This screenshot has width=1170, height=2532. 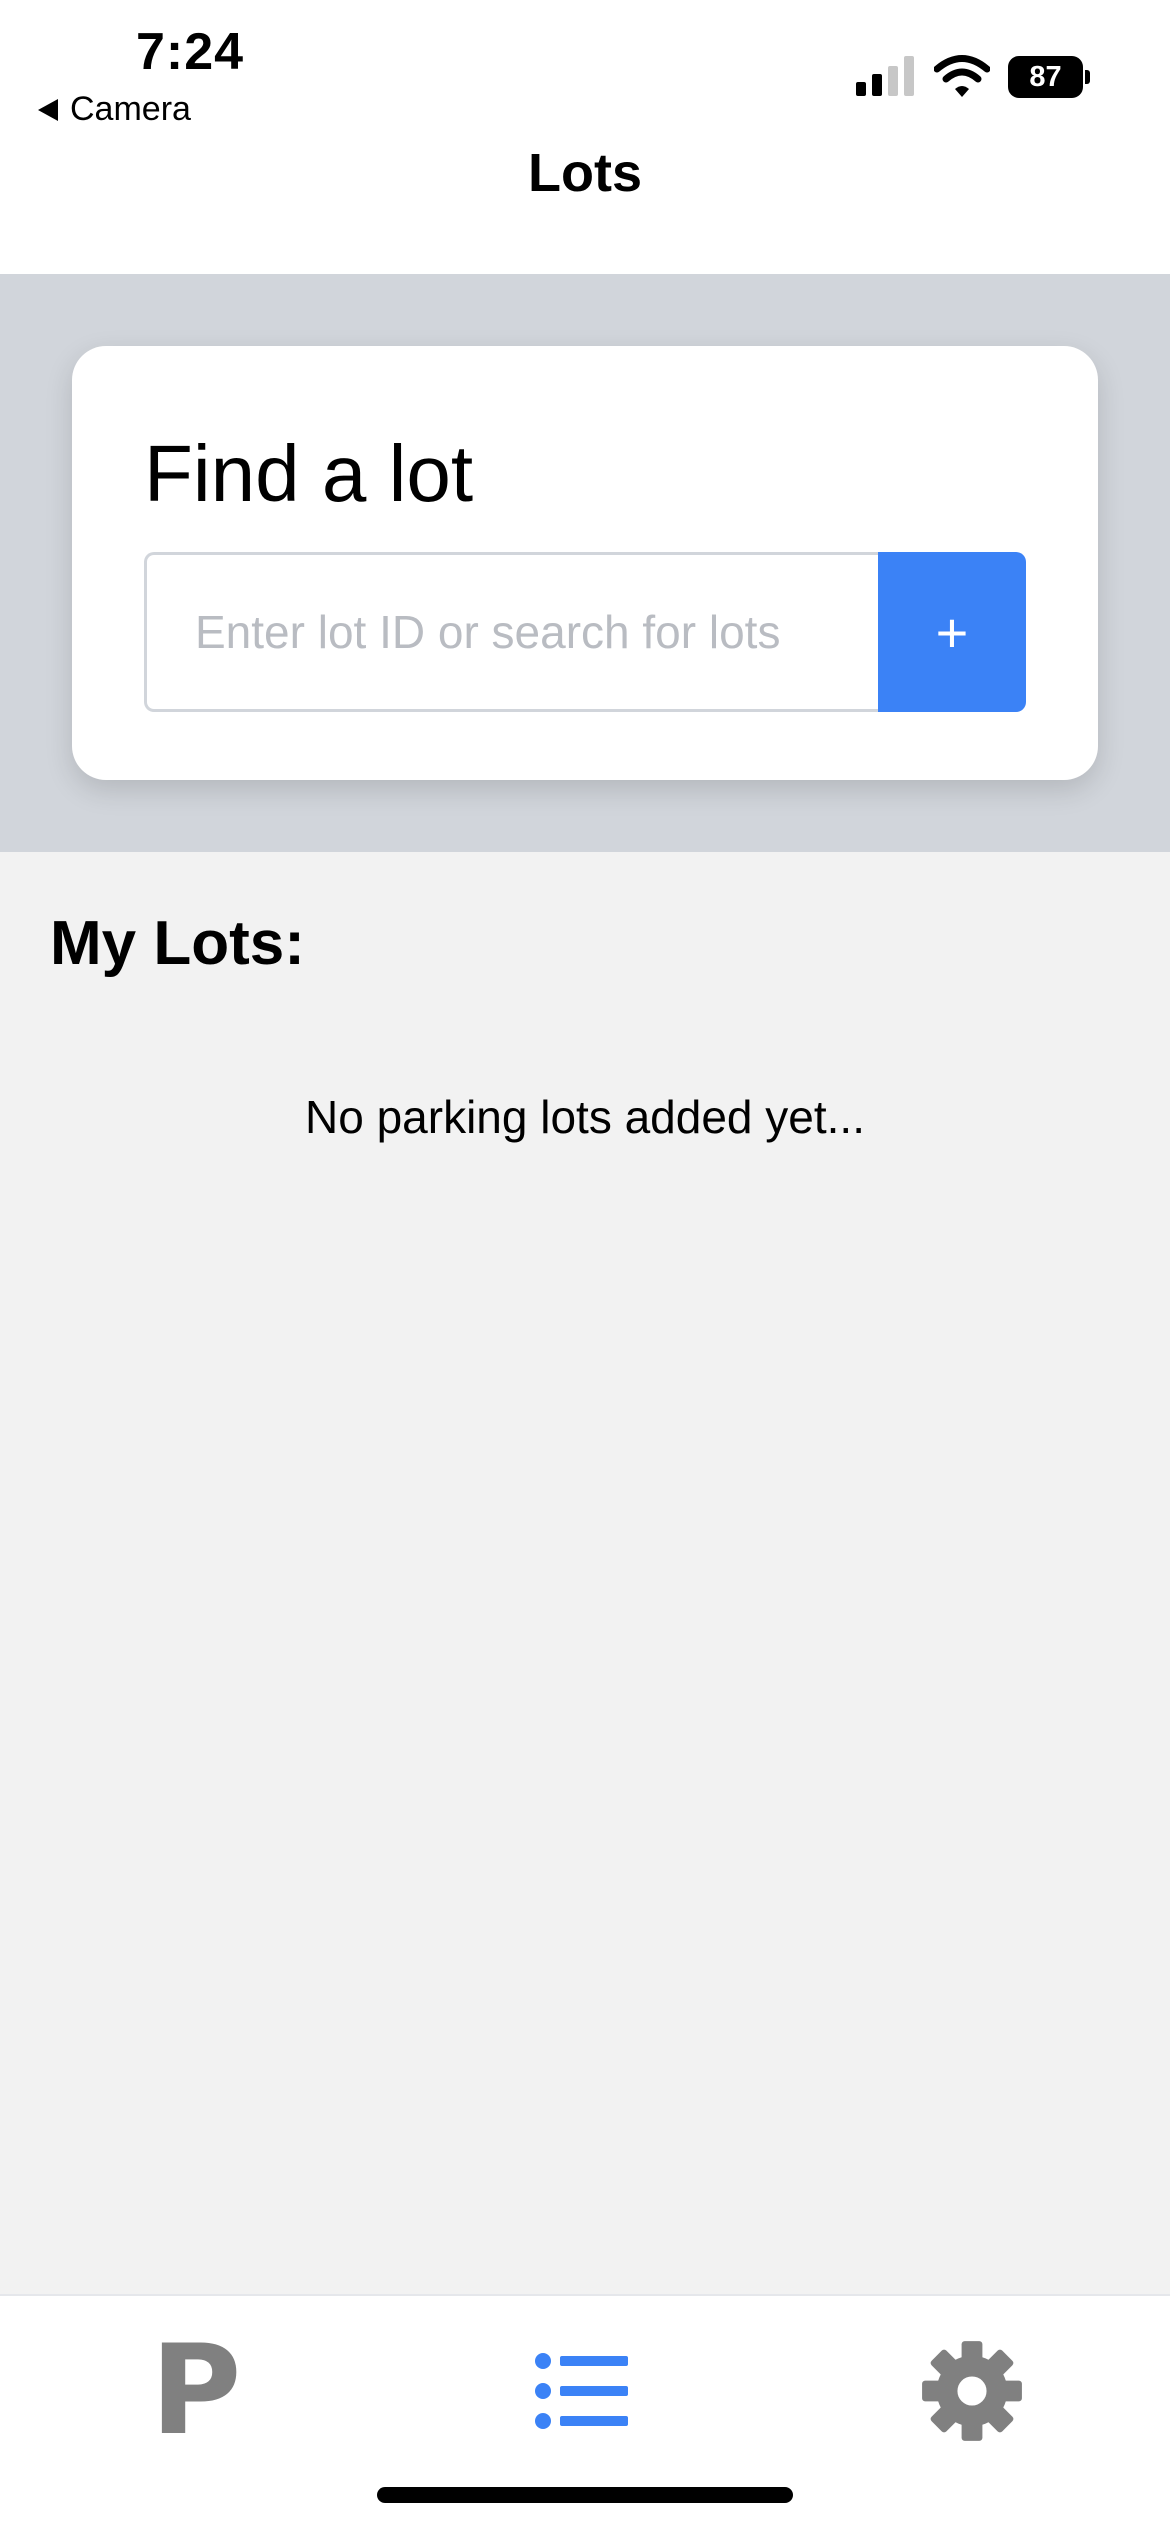 What do you see at coordinates (511, 632) in the screenshot?
I see `lot-search-input` at bounding box center [511, 632].